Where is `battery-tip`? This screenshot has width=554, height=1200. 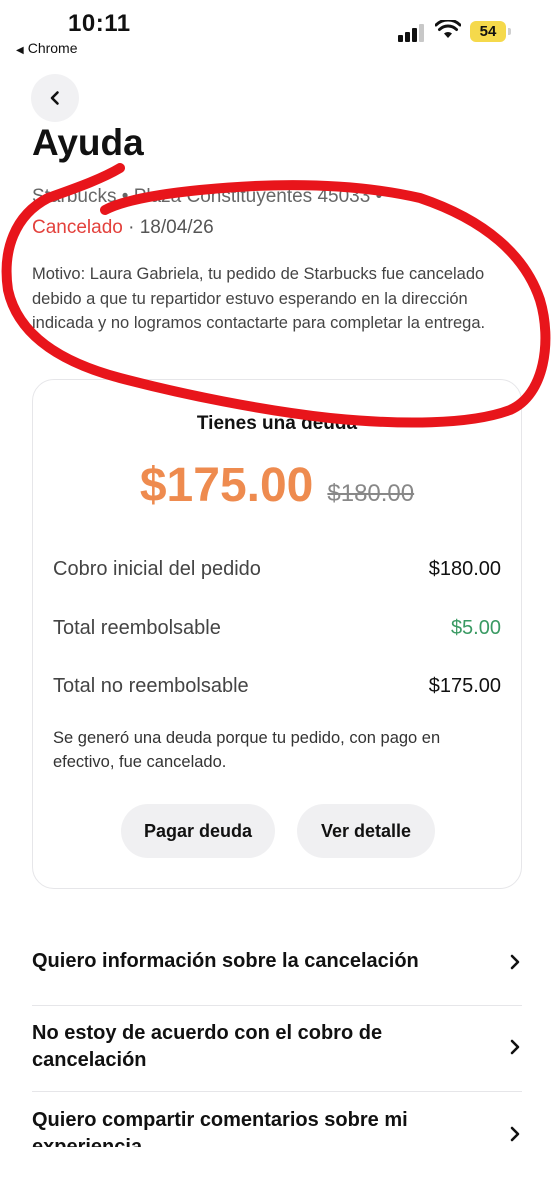 battery-tip is located at coordinates (509, 31).